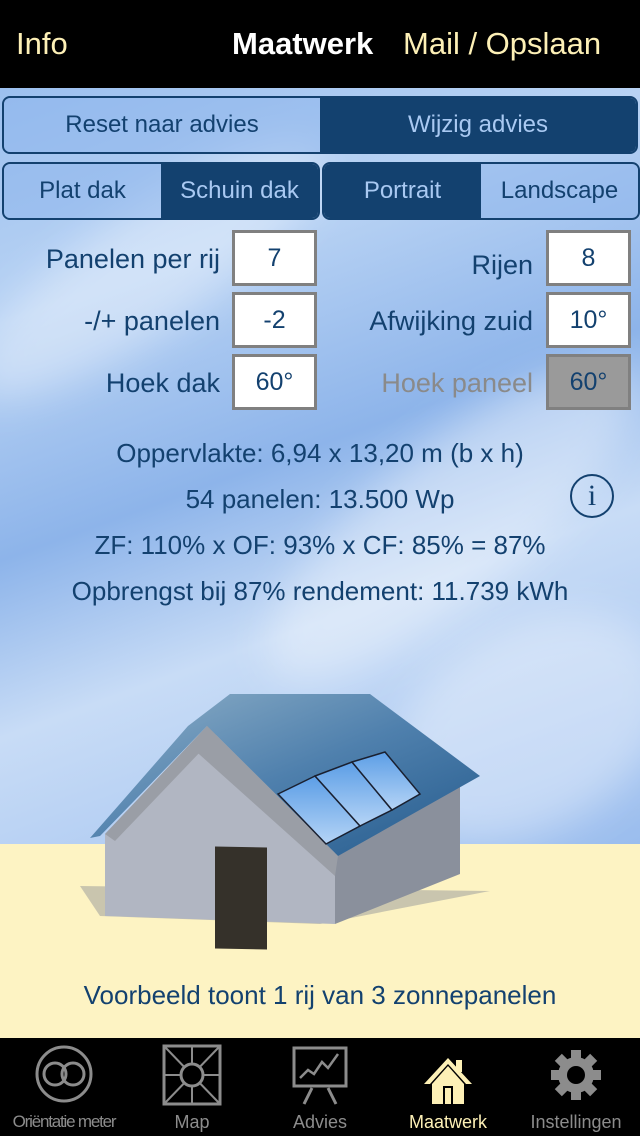 Image resolution: width=640 pixels, height=1136 pixels. I want to click on page-title: Maatwerk, so click(303, 43).